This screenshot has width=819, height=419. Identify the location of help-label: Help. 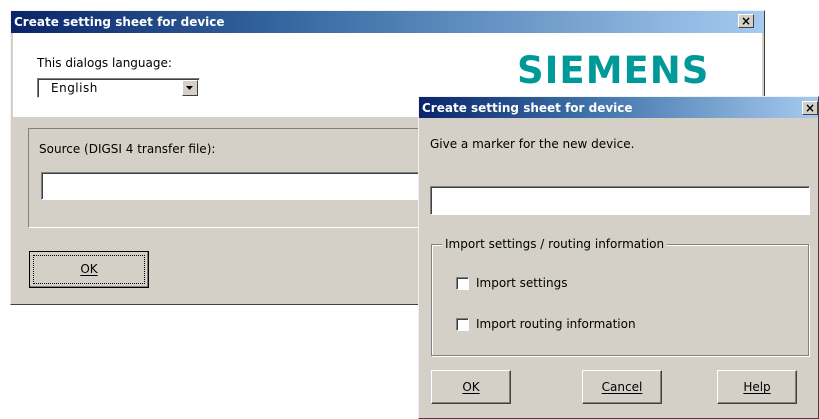
(757, 387).